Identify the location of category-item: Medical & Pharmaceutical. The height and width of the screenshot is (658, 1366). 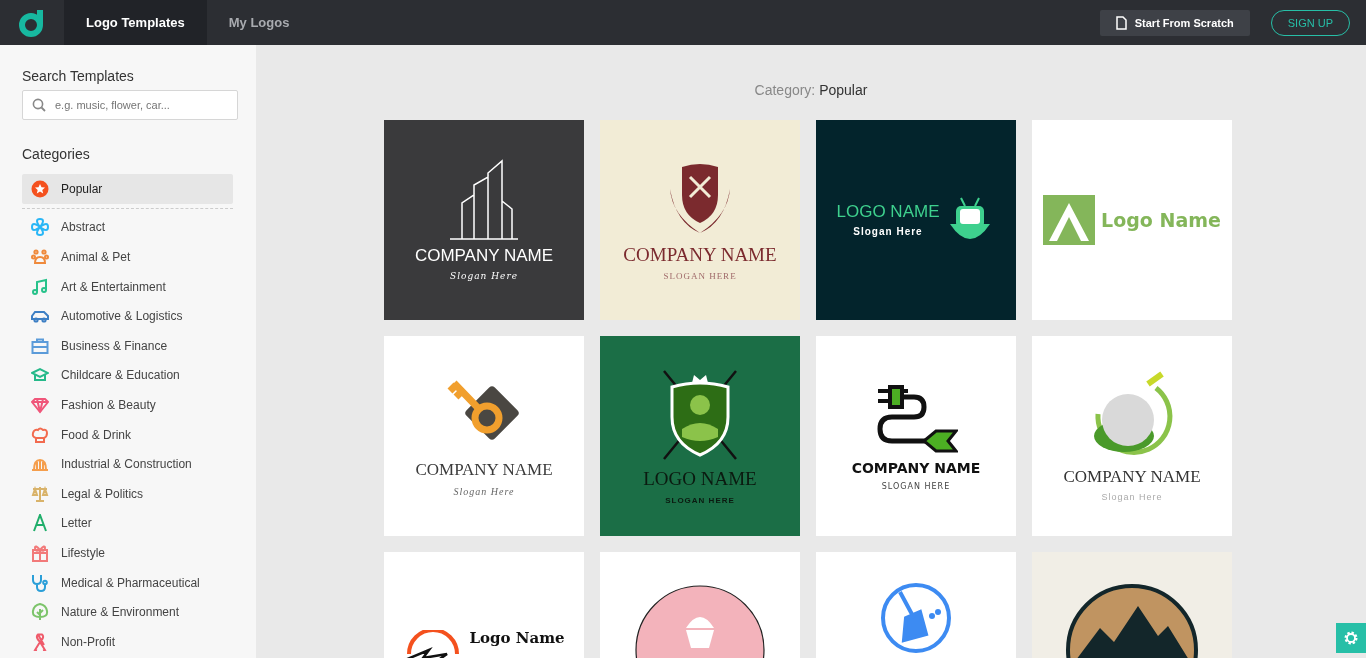
(127, 582).